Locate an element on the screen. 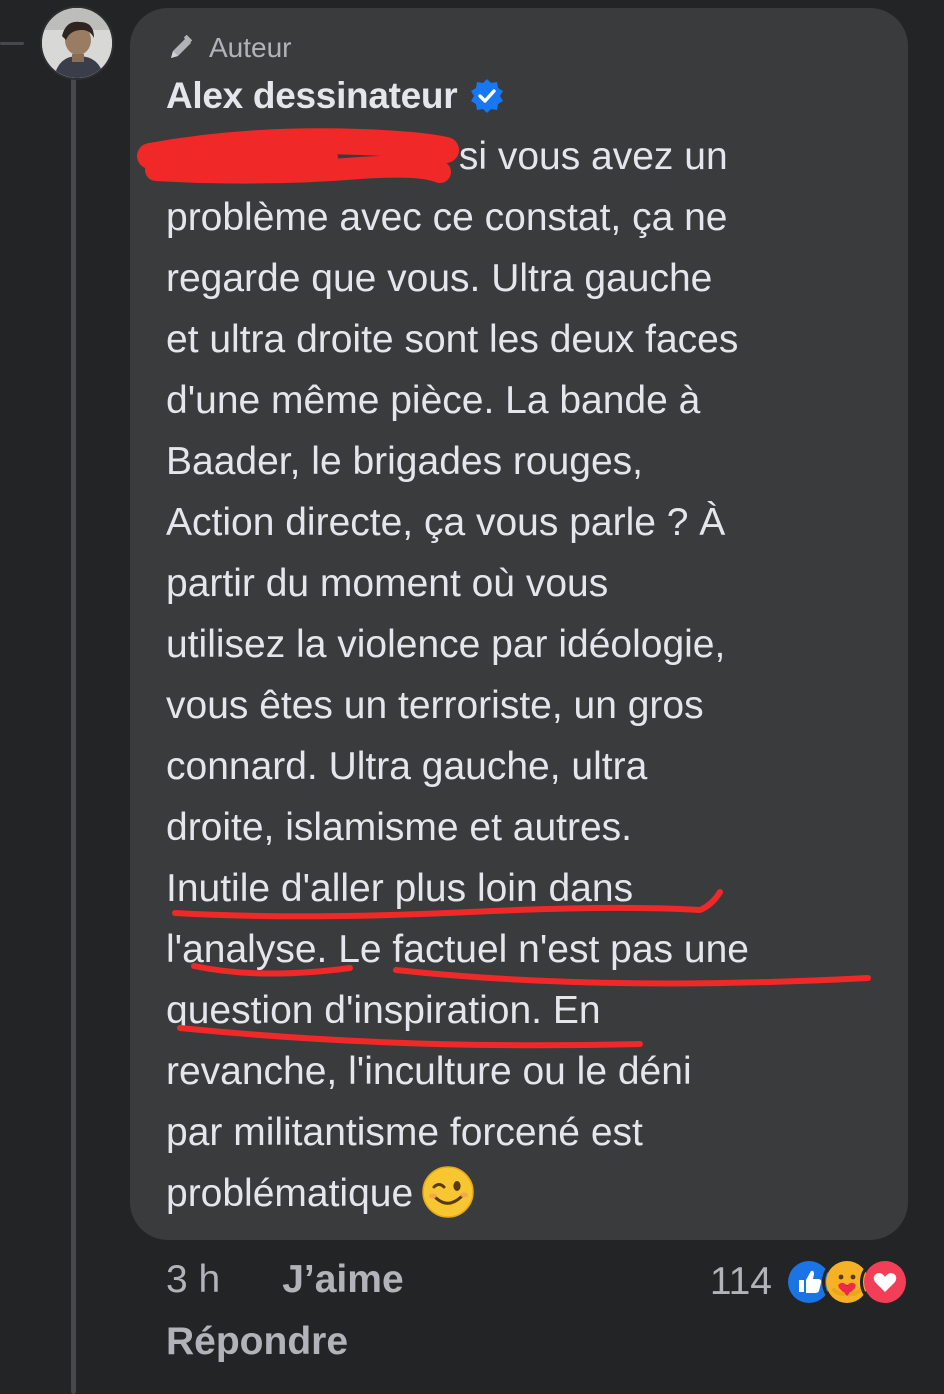 Image resolution: width=944 pixels, height=1394 pixels. reaction-count: 114 is located at coordinates (740, 1281).